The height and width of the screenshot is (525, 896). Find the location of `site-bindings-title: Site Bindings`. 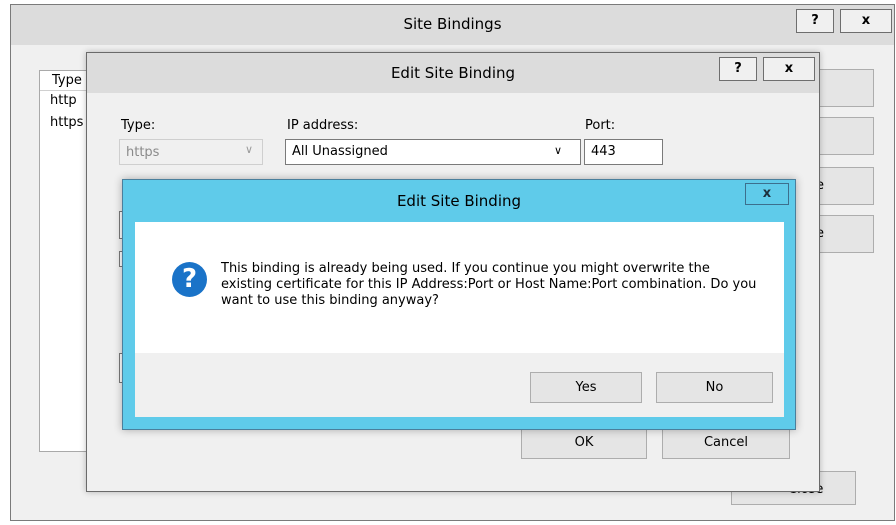

site-bindings-title: Site Bindings is located at coordinates (452, 24).